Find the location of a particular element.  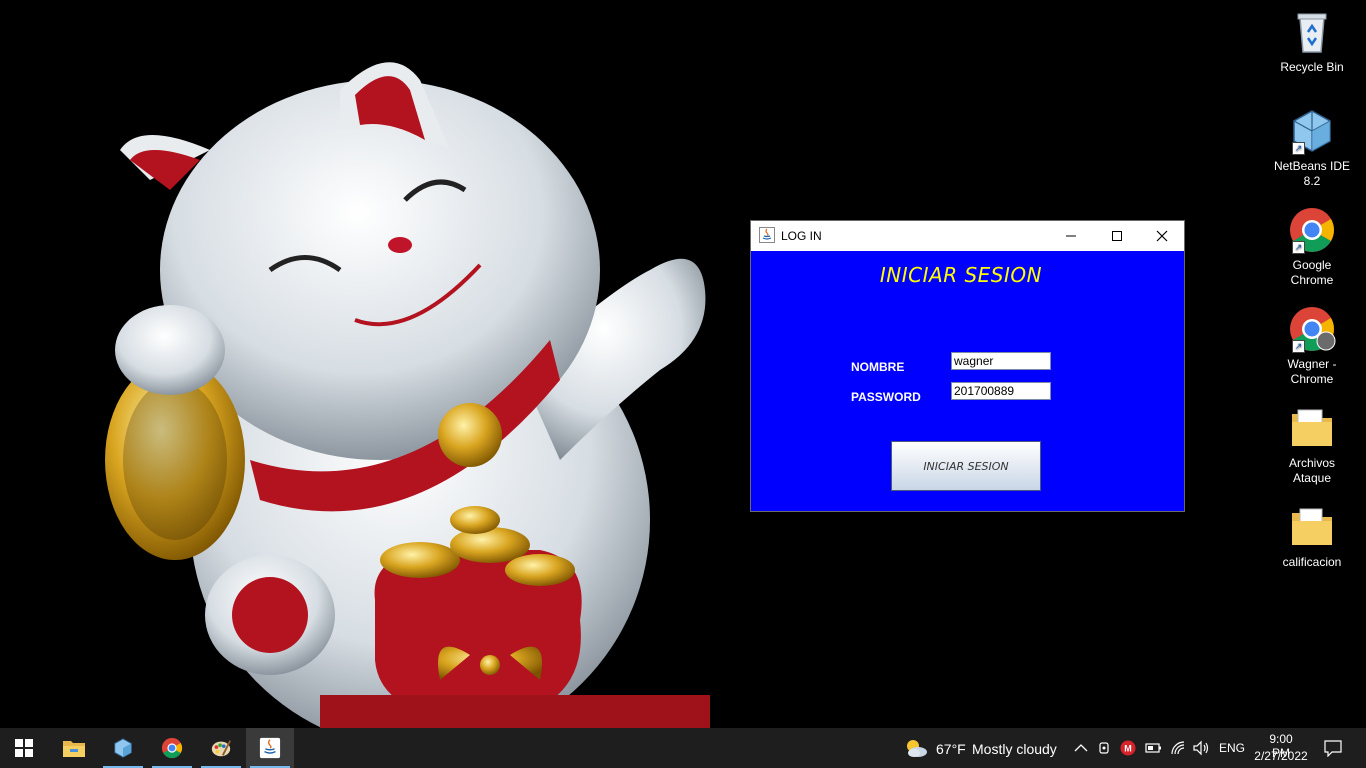

desktop-icon-label: Recycle Bin is located at coordinates (1312, 67).